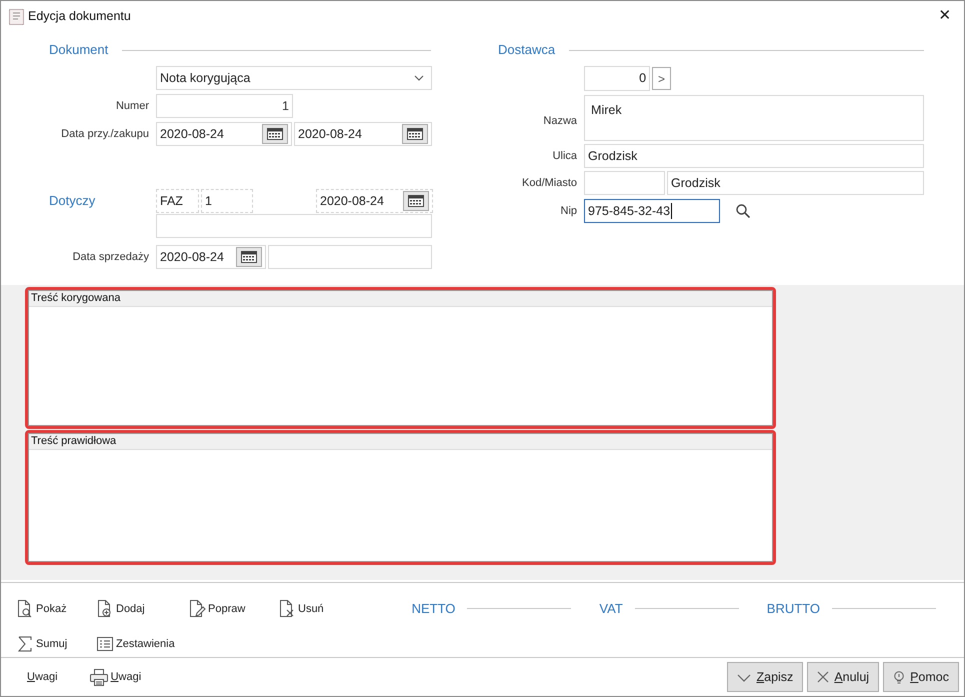  Describe the element at coordinates (617, 78) in the screenshot. I see `text-field: 0` at that location.